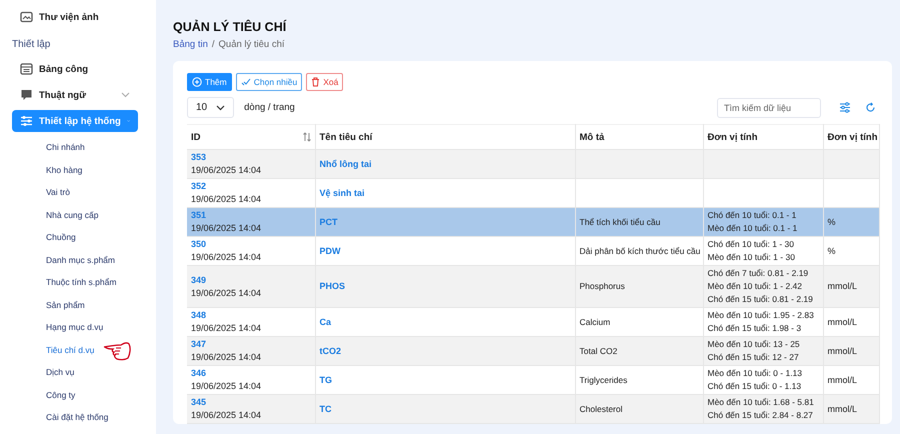 The image size is (900, 434). Describe the element at coordinates (61, 237) in the screenshot. I see `submenu-item: Chuồng` at that location.